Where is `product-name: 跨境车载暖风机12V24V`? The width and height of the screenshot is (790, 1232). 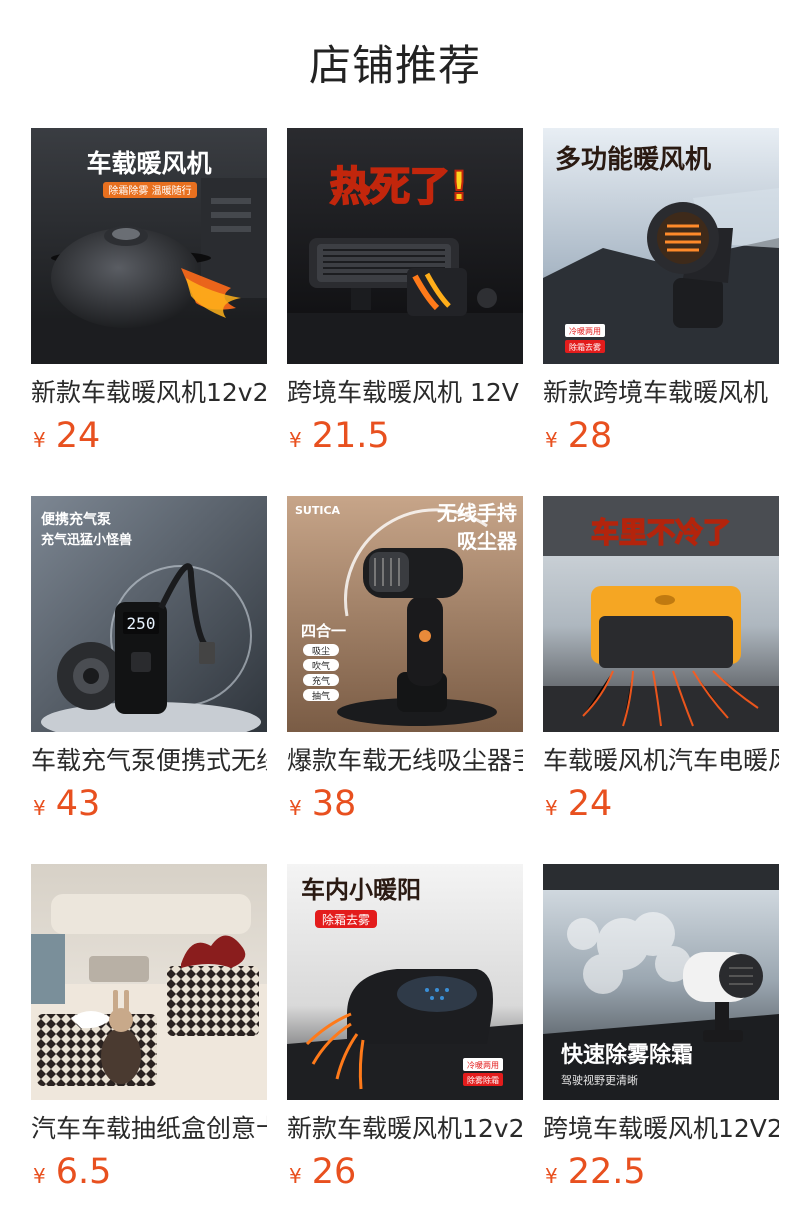
product-name: 跨境车载暖风机12V24V is located at coordinates (661, 1129).